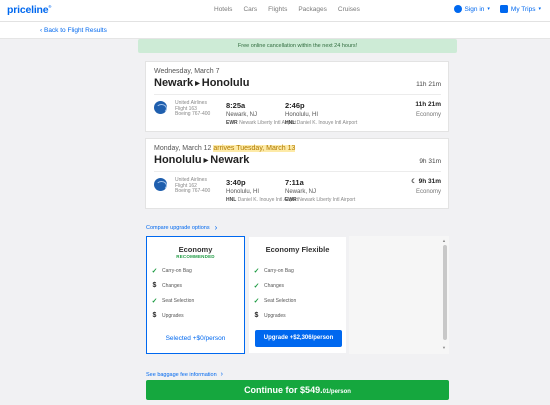 The height and width of the screenshot is (405, 550). What do you see at coordinates (291, 200) in the screenshot?
I see `arrival-code: EWR` at bounding box center [291, 200].